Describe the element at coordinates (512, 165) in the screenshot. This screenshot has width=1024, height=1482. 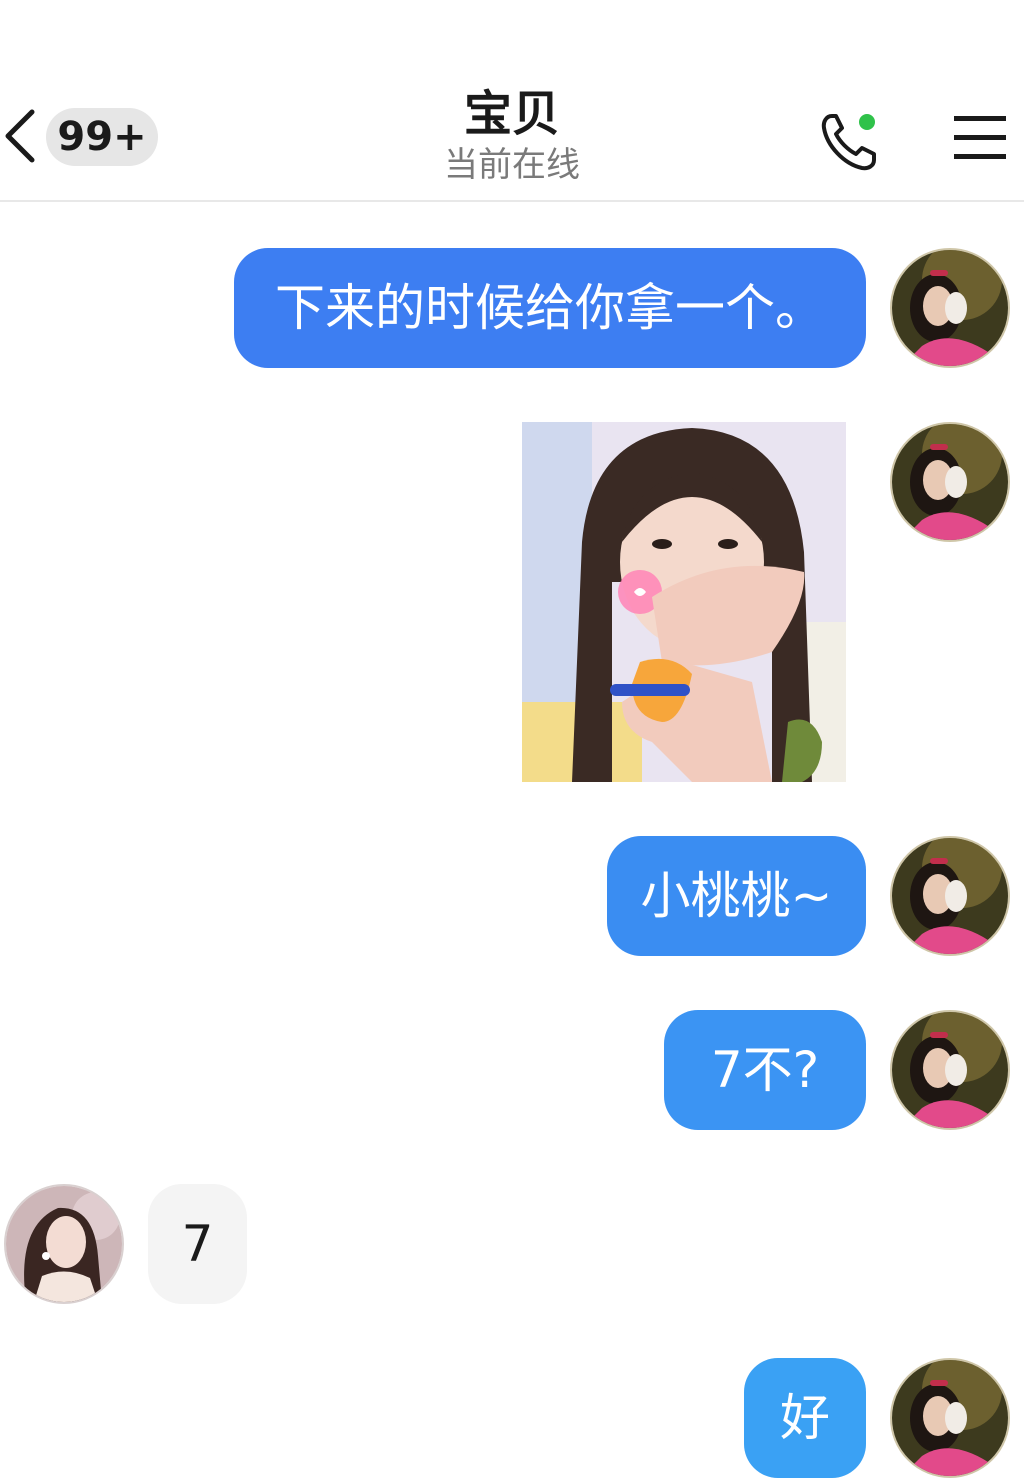
I see `online-status: 当前在线` at that location.